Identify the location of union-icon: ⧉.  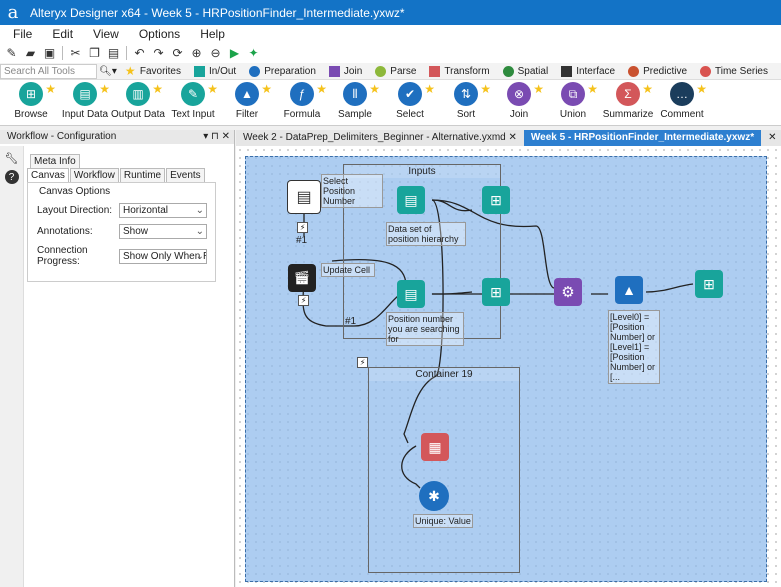
(573, 94).